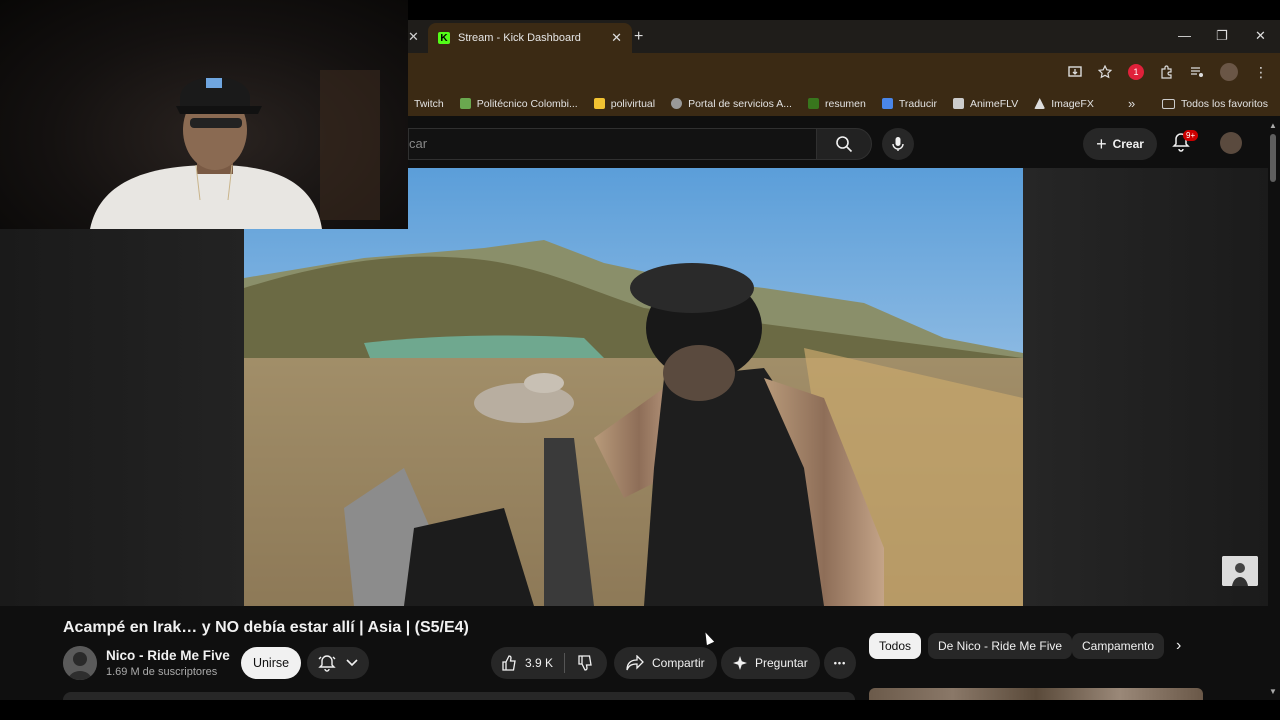 The height and width of the screenshot is (720, 1280). I want to click on translate-favicon-icon, so click(887, 103).